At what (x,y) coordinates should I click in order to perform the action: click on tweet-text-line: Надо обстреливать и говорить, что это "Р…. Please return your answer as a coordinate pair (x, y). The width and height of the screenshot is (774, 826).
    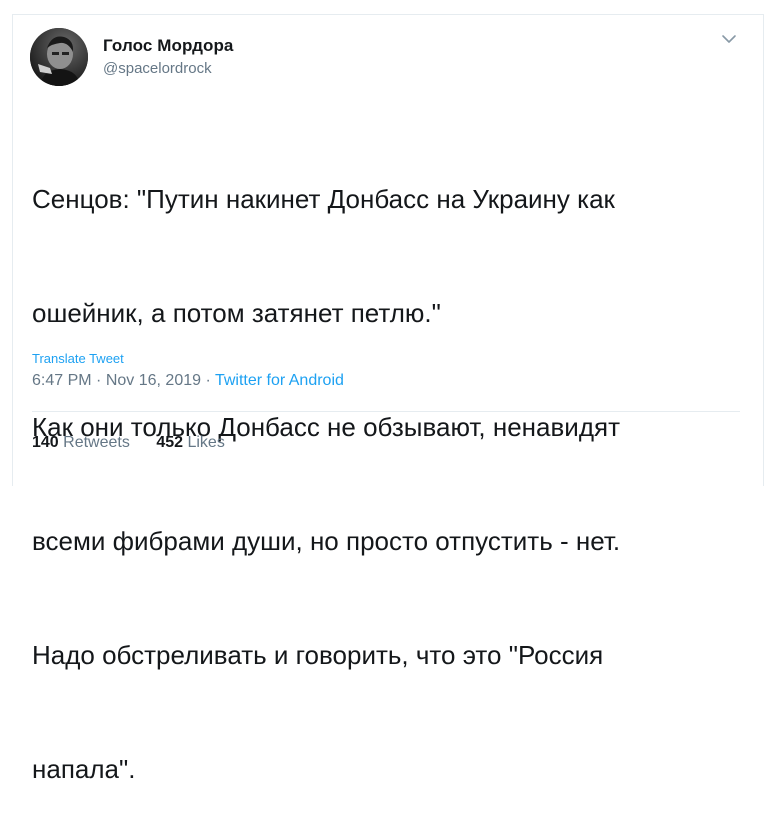
    Looking at the image, I should click on (318, 655).